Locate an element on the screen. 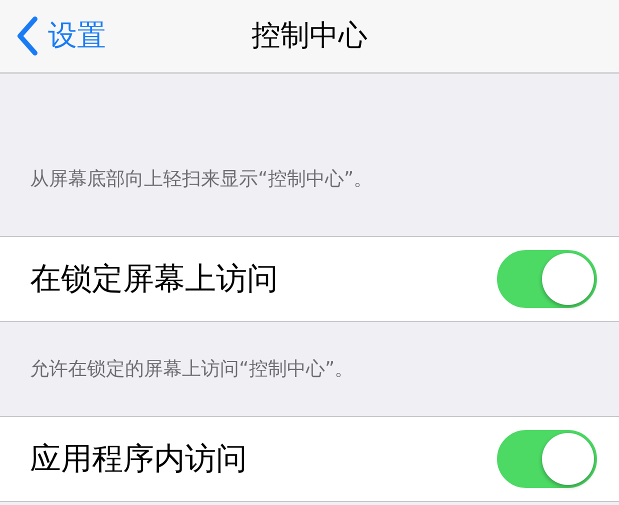 This screenshot has height=505, width=619. row-label: 在锁定屏幕上访问 is located at coordinates (154, 279).